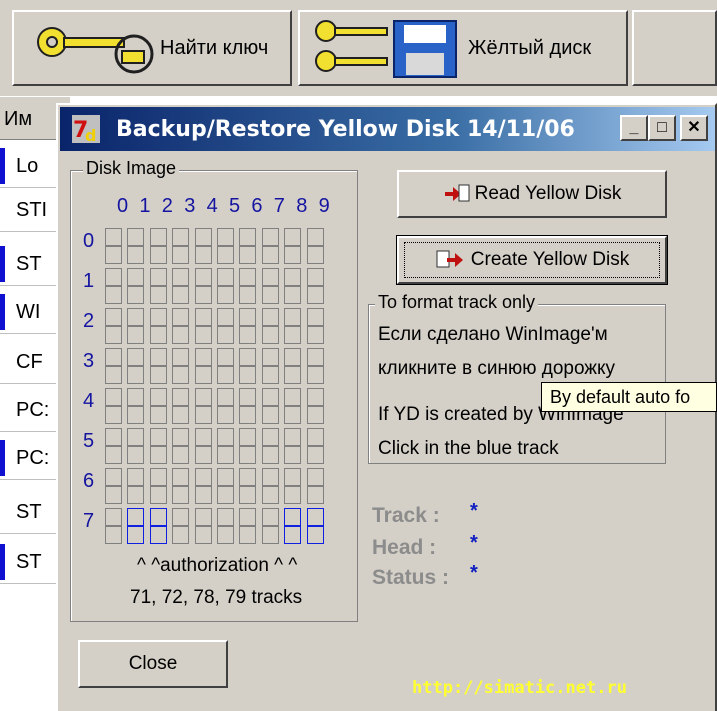 The width and height of the screenshot is (717, 711). I want to click on find-key-button: Найти ключ, so click(152, 48).